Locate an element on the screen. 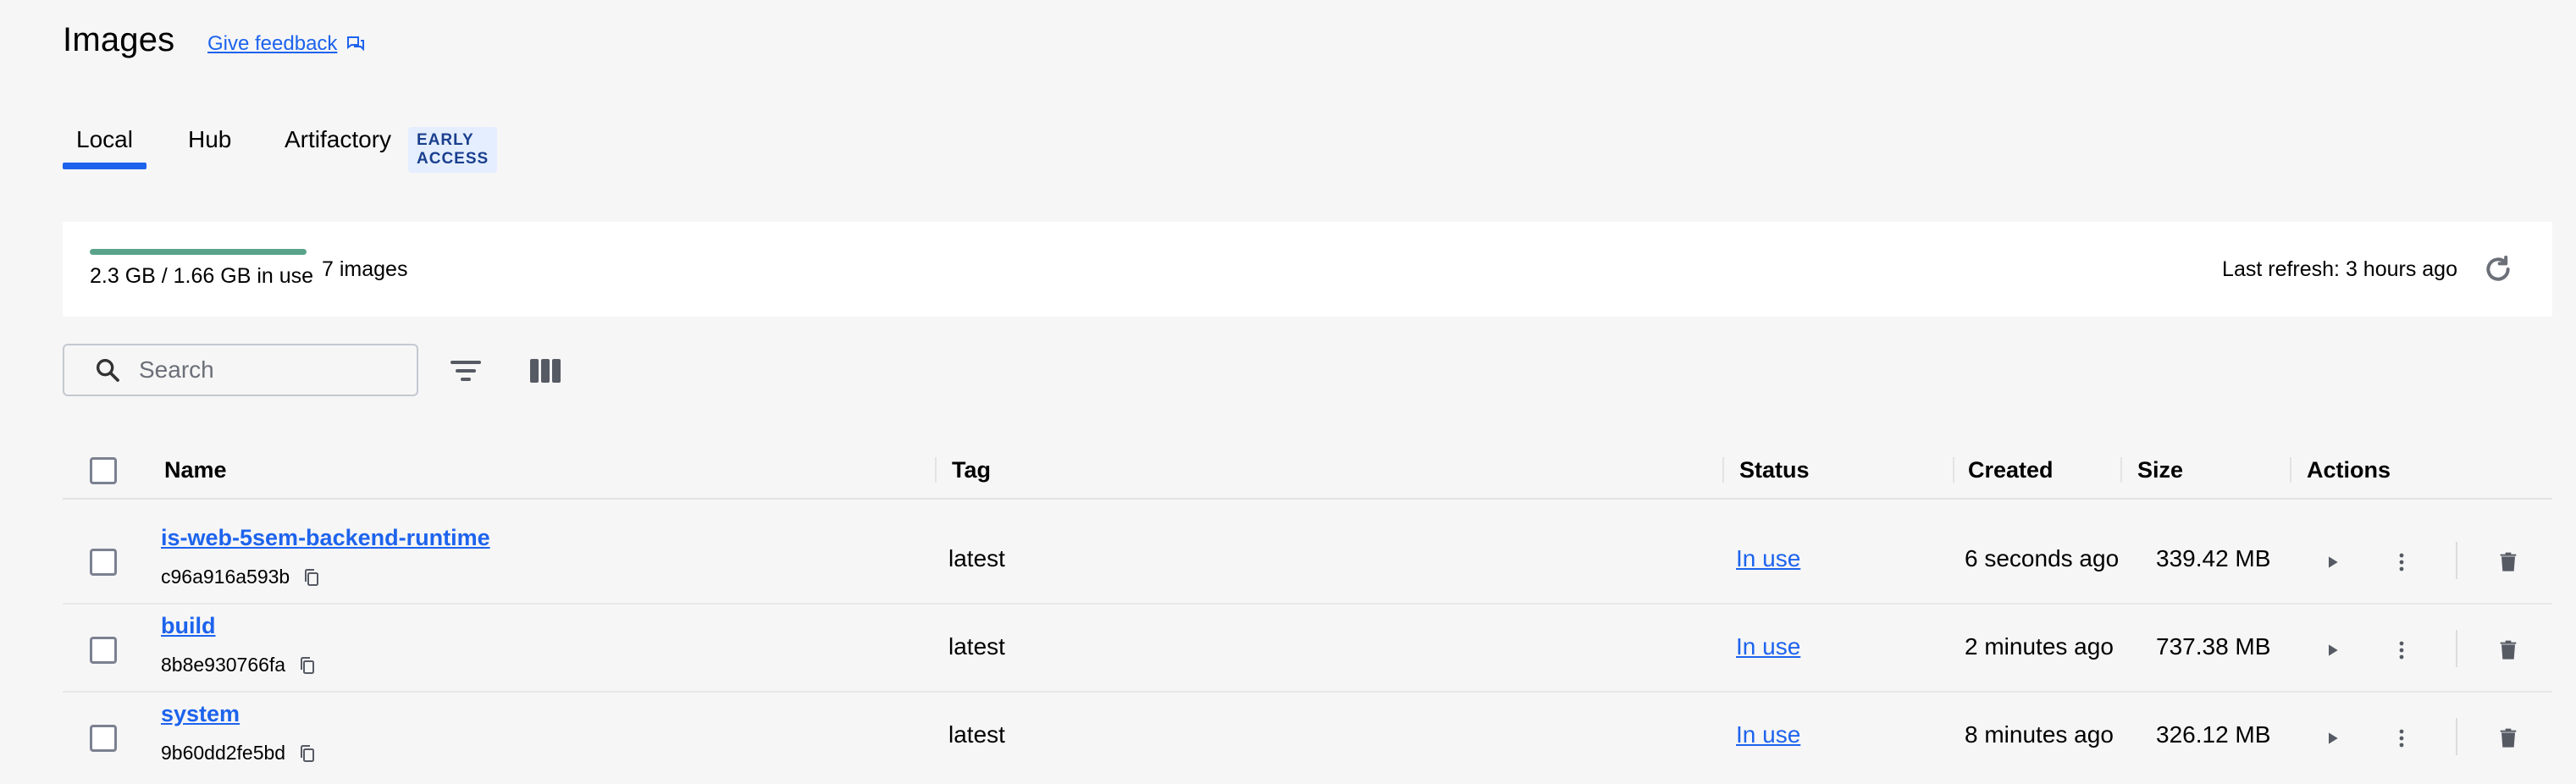 The height and width of the screenshot is (784, 2576). image-size: 737.38 MB is located at coordinates (2213, 646).